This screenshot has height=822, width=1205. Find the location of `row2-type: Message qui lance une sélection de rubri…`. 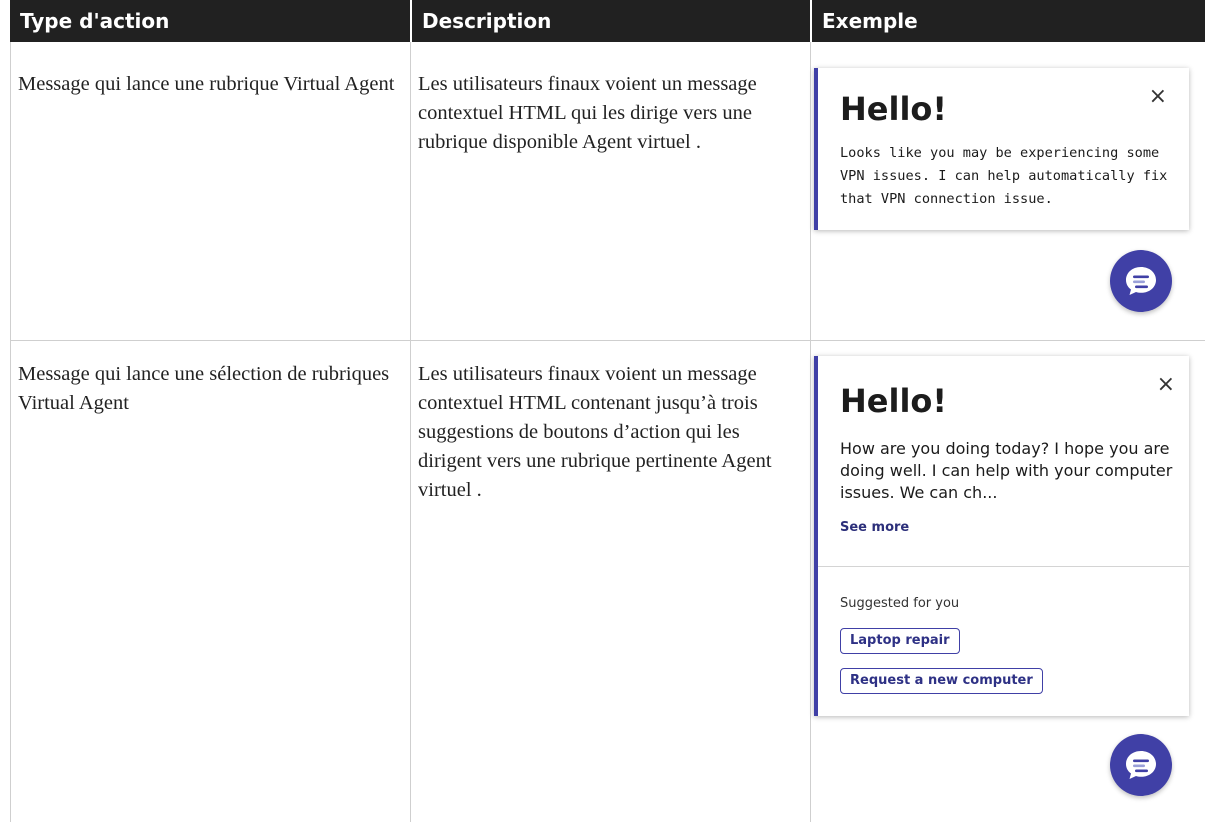

row2-type: Message qui lance une sélection de rubri… is located at coordinates (204, 388).